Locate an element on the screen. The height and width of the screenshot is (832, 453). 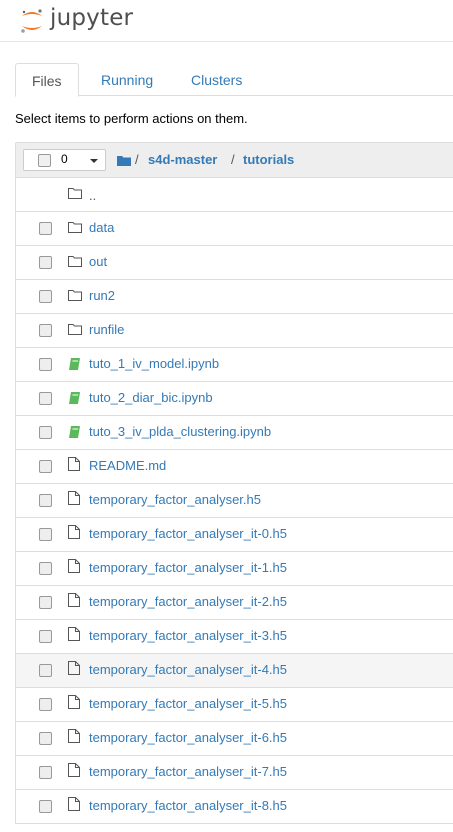
file-name-link: run2 is located at coordinates (102, 295).